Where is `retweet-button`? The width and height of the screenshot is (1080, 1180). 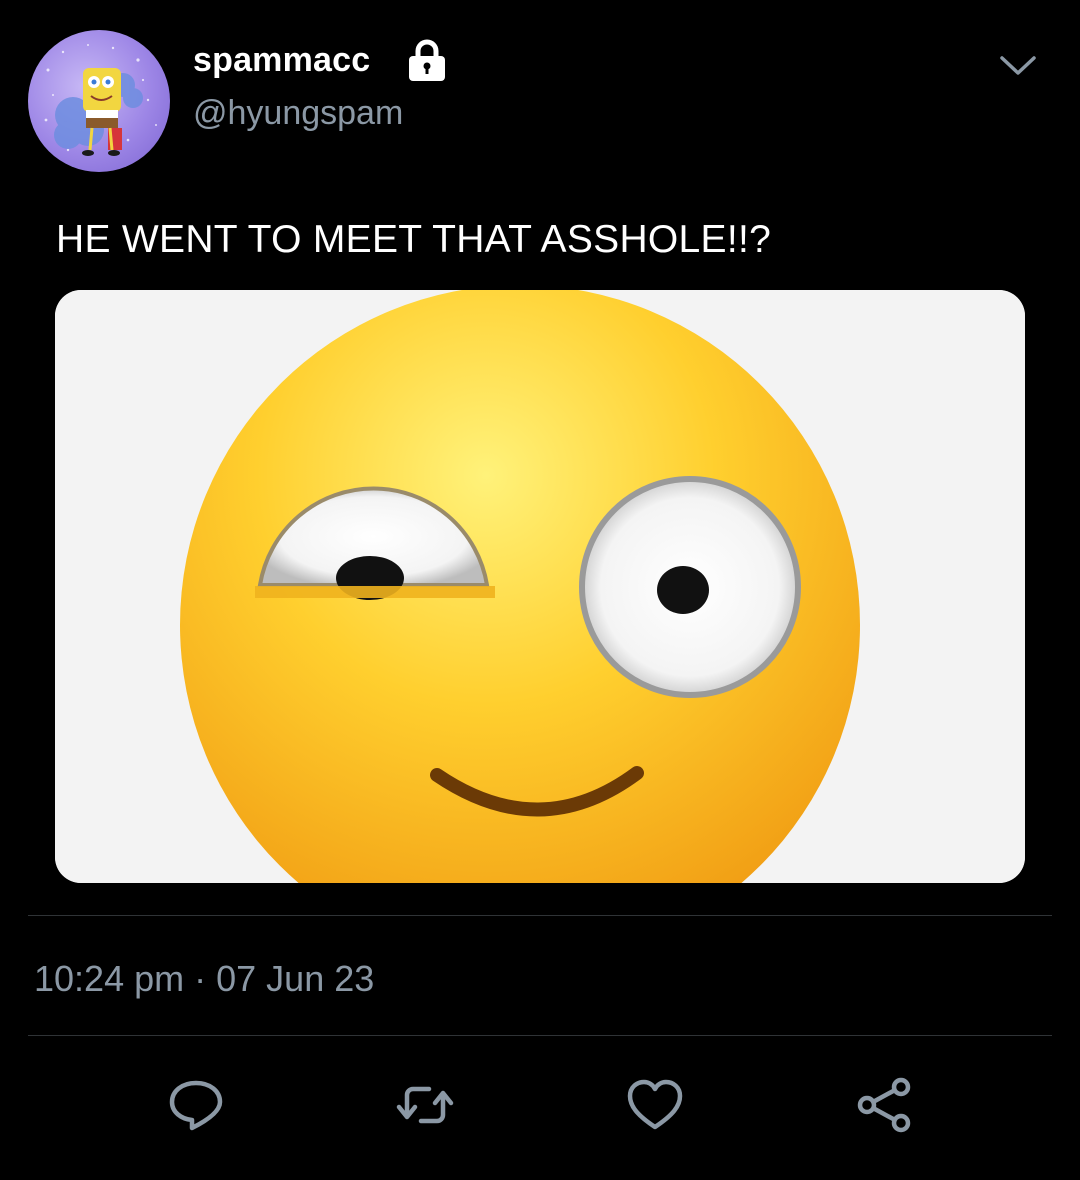
retweet-button is located at coordinates (425, 1105).